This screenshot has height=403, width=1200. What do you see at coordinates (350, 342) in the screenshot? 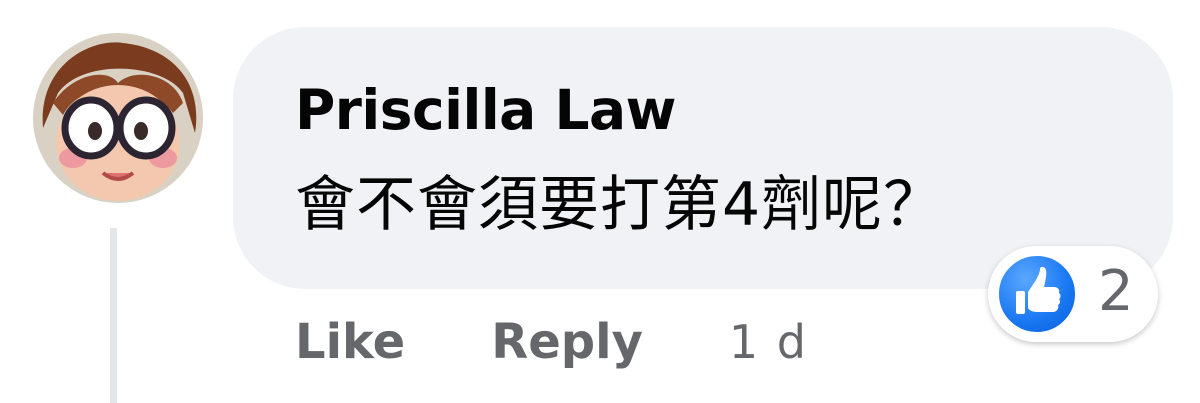
I see `like-button: Like` at bounding box center [350, 342].